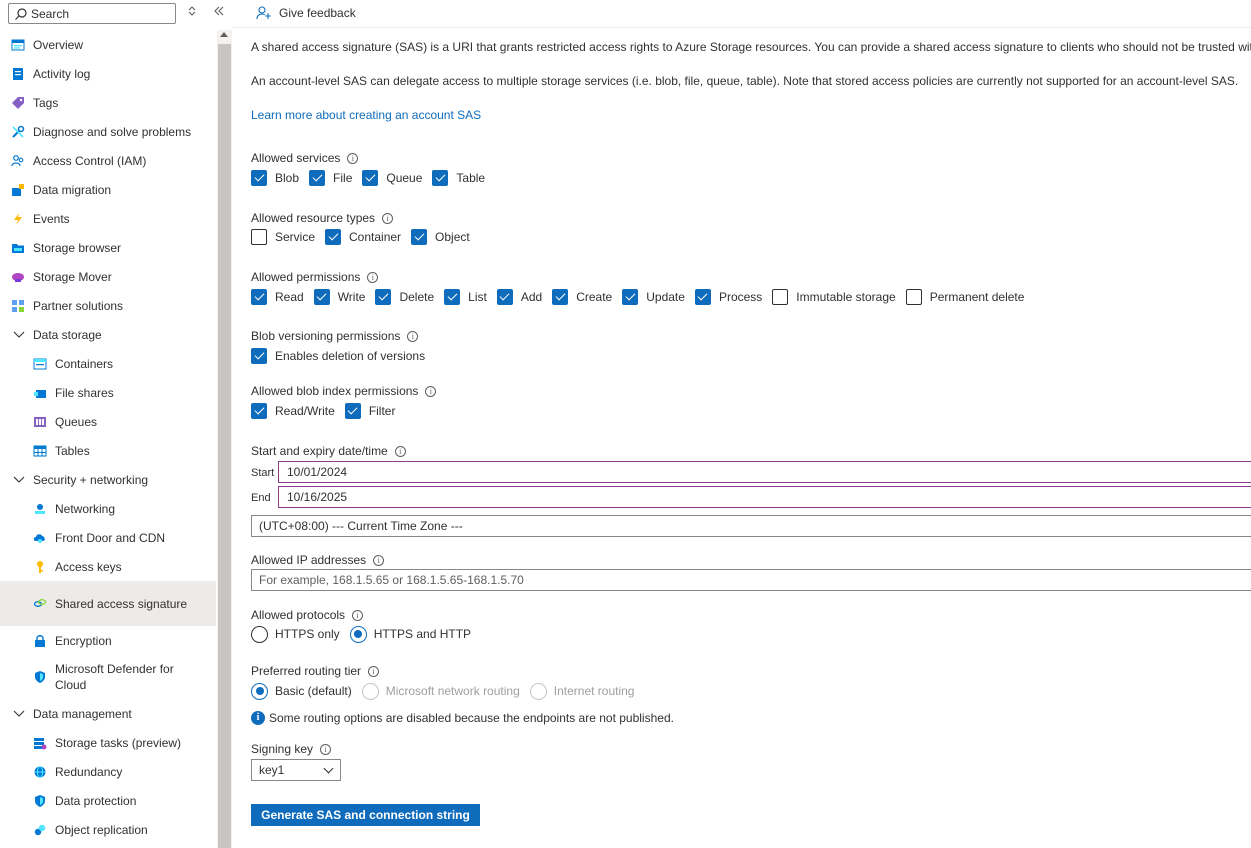 The height and width of the screenshot is (848, 1251). What do you see at coordinates (366, 115) in the screenshot?
I see `learn-more-link: Learn more about creating an account SAS` at bounding box center [366, 115].